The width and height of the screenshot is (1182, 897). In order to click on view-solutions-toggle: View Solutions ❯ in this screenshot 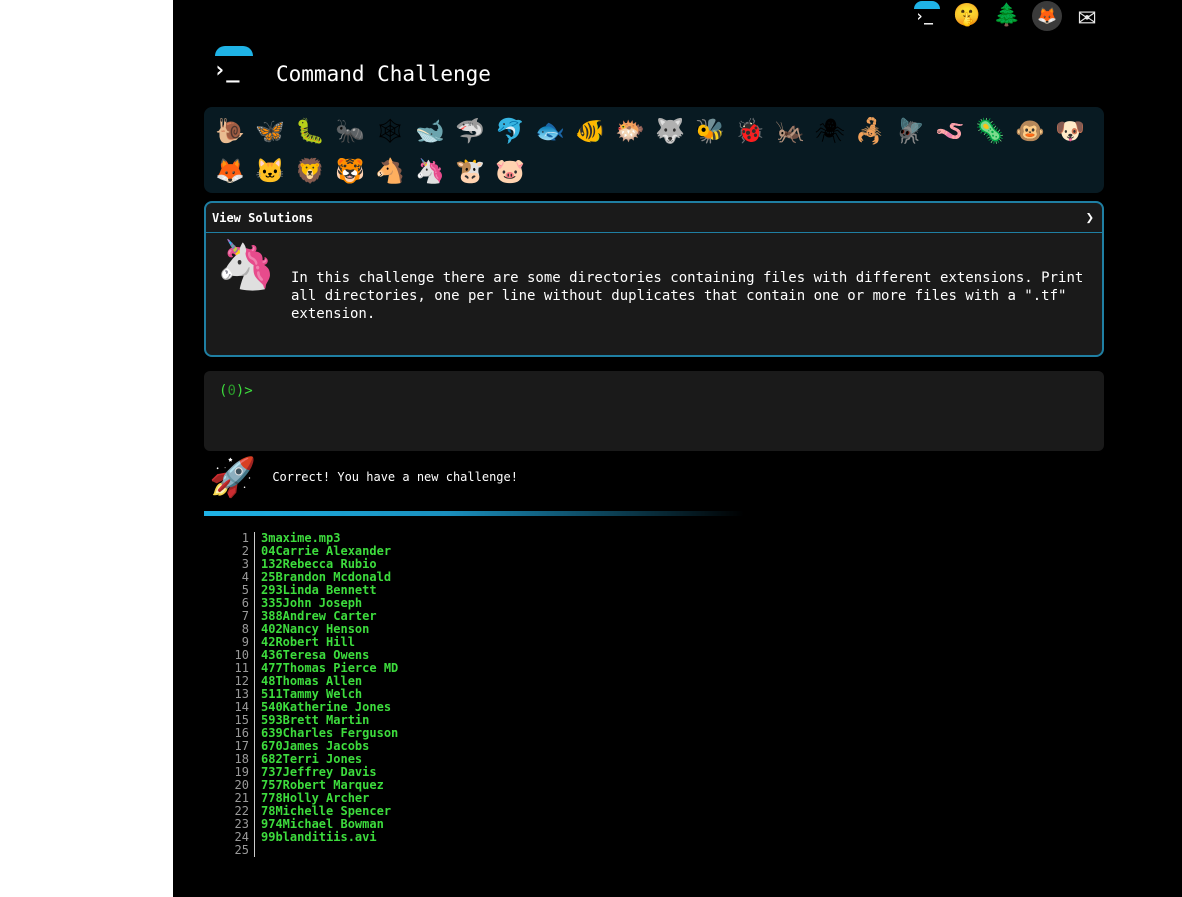, I will do `click(654, 218)`.